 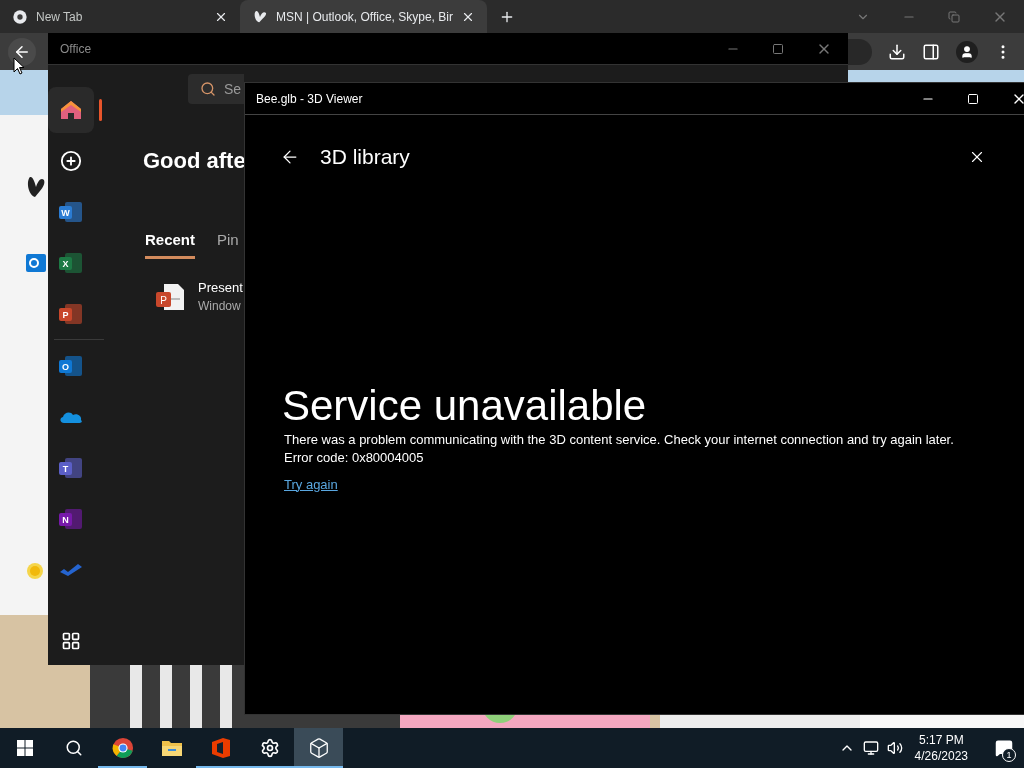 I want to click on sidebar-item: N, so click(x=71, y=518).